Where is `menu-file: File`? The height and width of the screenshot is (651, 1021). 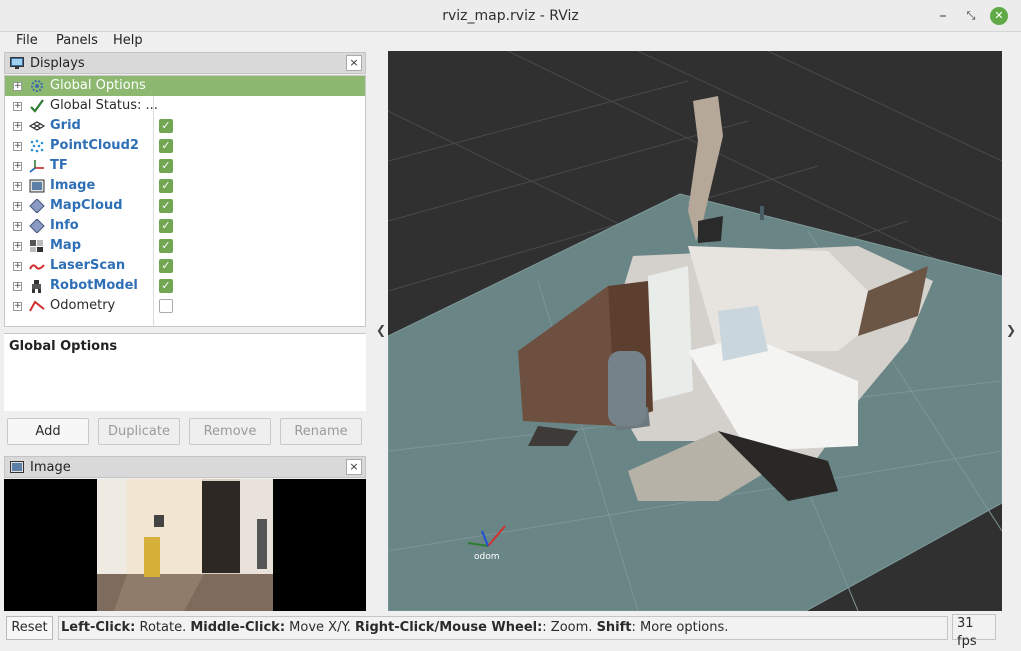 menu-file: File is located at coordinates (27, 40).